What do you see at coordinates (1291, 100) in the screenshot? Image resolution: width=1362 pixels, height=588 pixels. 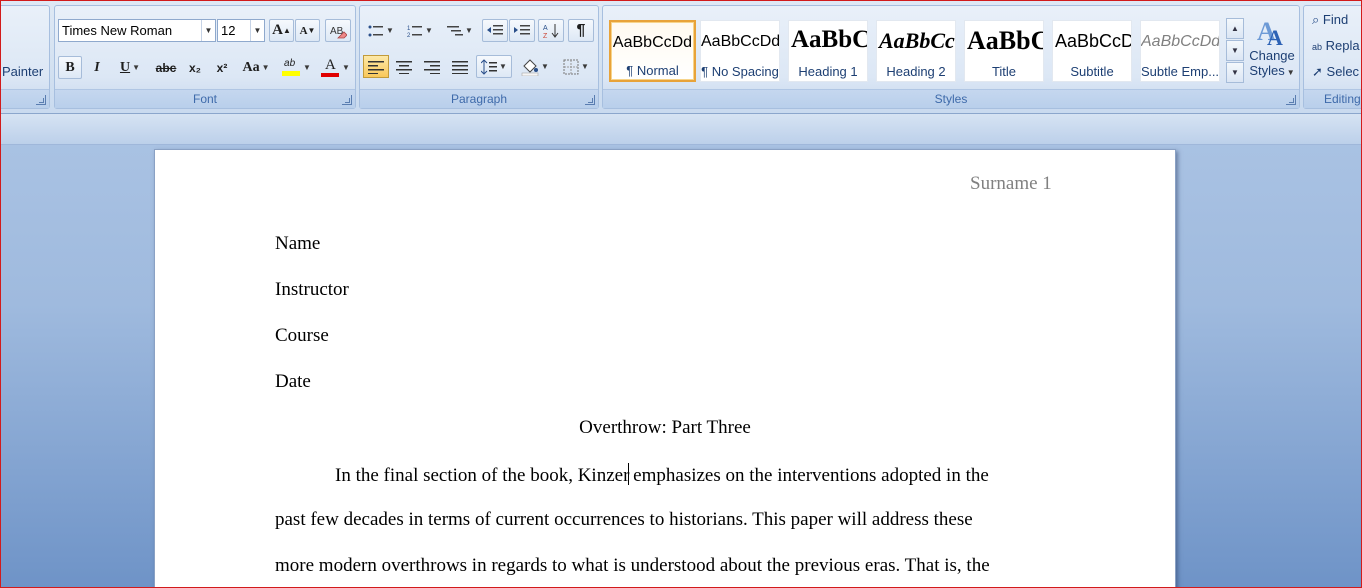 I see `styles-launcher-icon` at bounding box center [1291, 100].